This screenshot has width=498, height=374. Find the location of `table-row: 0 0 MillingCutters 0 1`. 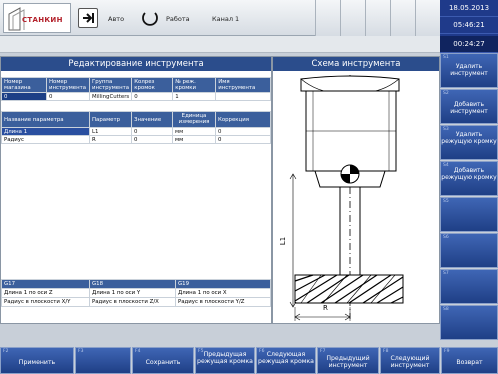

table-row: 0 0 MillingCutters 0 1 is located at coordinates (136, 96).